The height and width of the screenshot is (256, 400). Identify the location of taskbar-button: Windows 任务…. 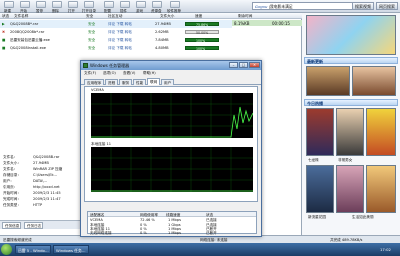
(71, 249).